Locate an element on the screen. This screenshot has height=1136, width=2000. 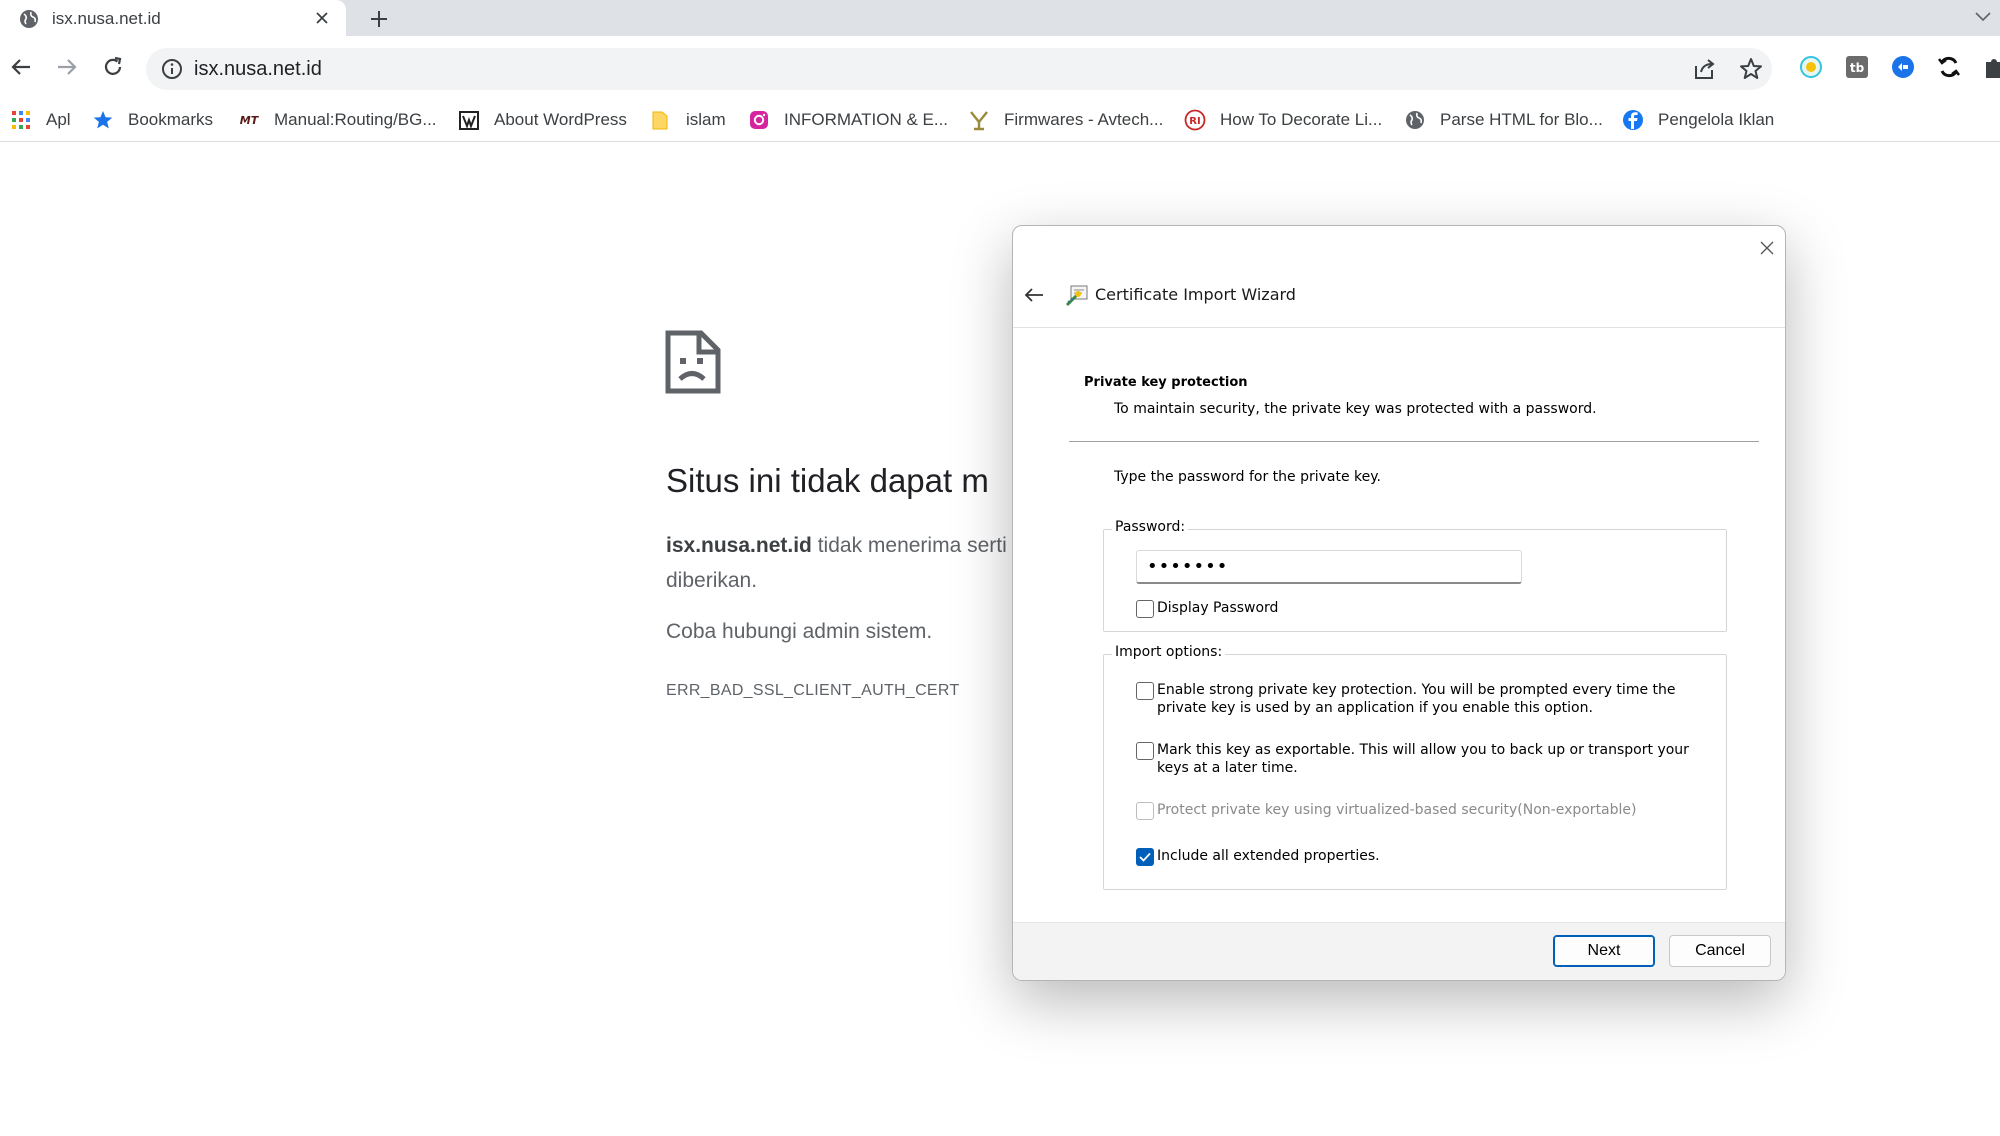
display-password-checkbox is located at coordinates (1145, 609).